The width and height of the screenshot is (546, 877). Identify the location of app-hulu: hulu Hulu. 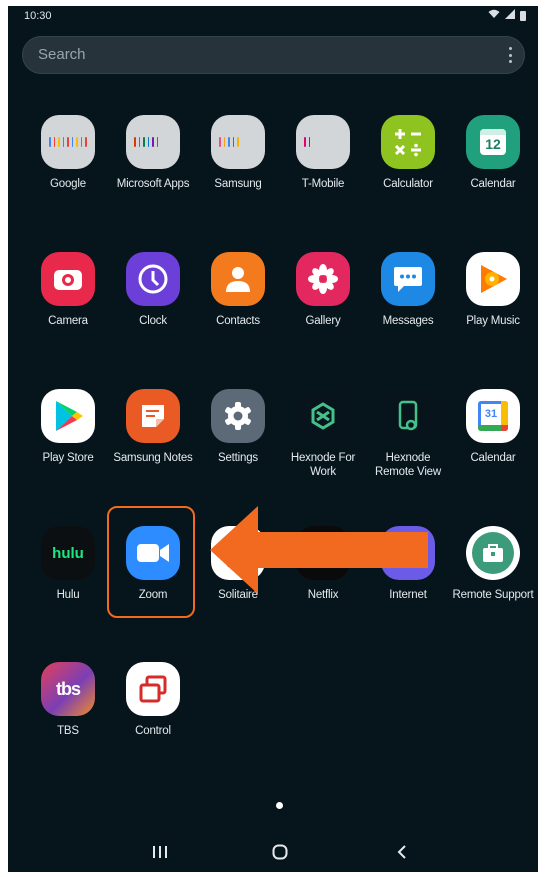
(68, 564).